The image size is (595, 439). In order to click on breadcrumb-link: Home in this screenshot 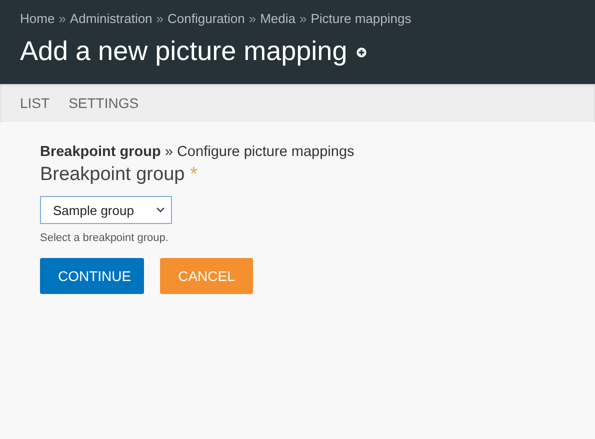, I will do `click(37, 18)`.